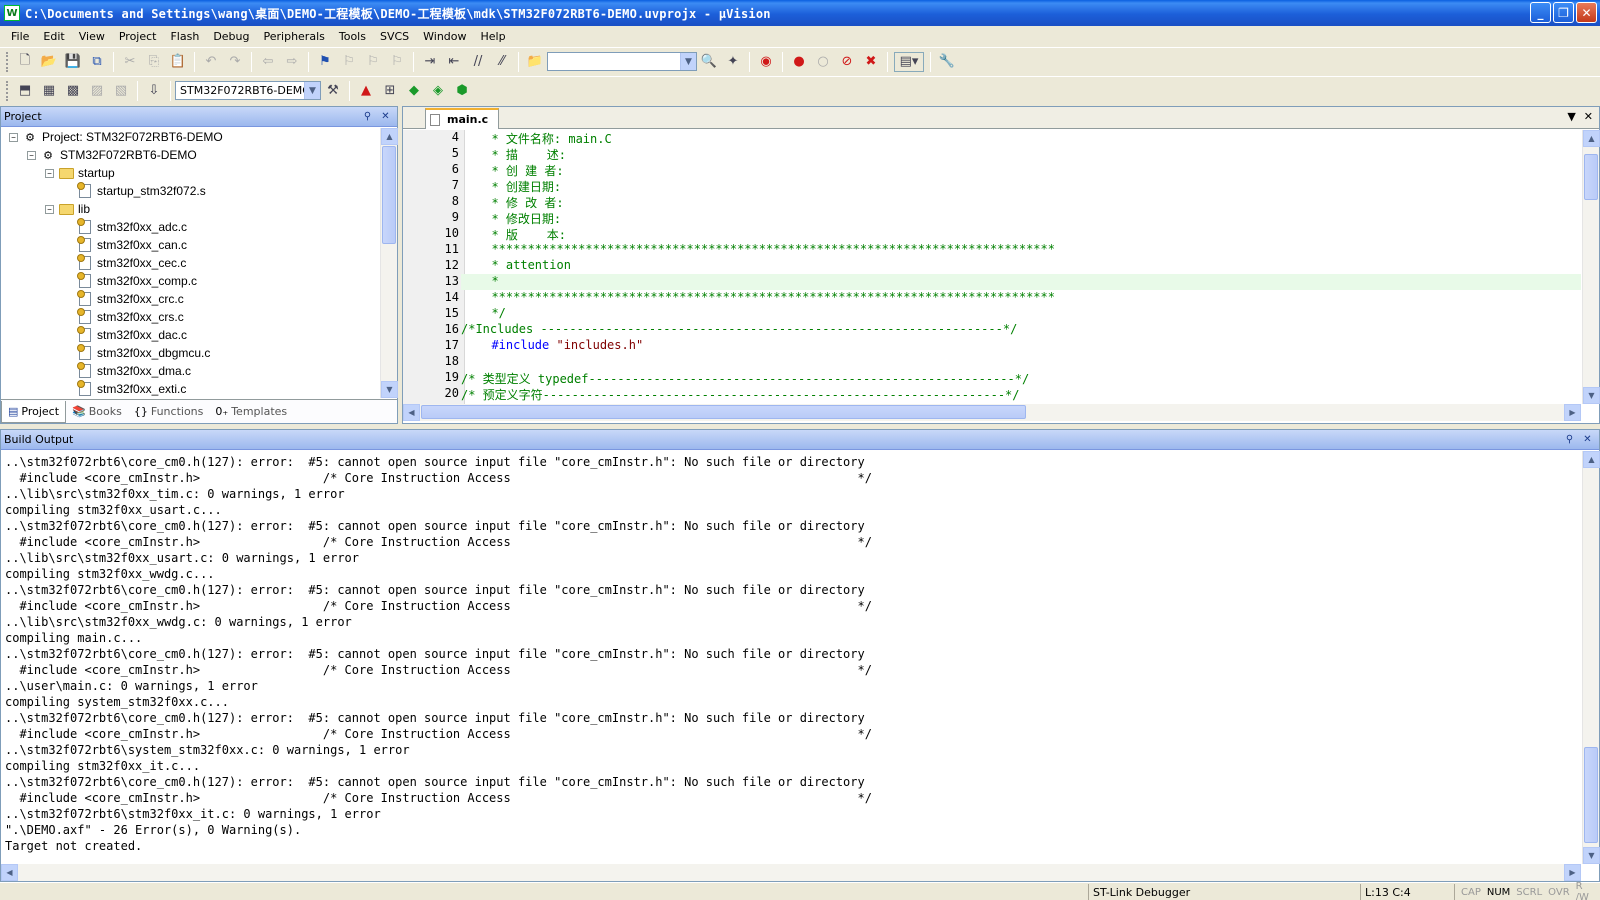 The width and height of the screenshot is (1600, 900). I want to click on open-file-icon: 📂, so click(49, 62).